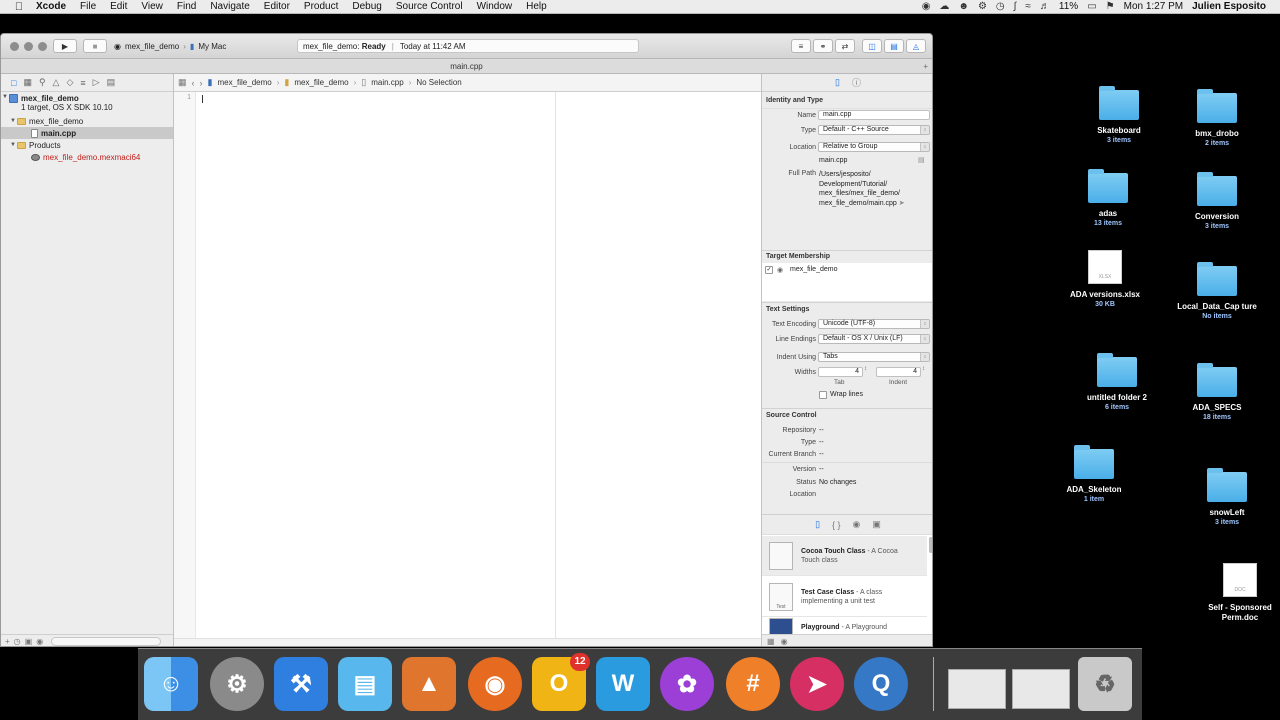  Describe the element at coordinates (13, 83) in the screenshot. I see `folder-icon: □` at that location.